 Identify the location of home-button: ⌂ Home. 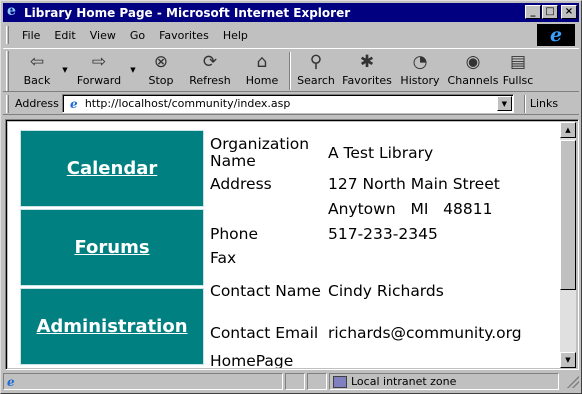
(262, 70).